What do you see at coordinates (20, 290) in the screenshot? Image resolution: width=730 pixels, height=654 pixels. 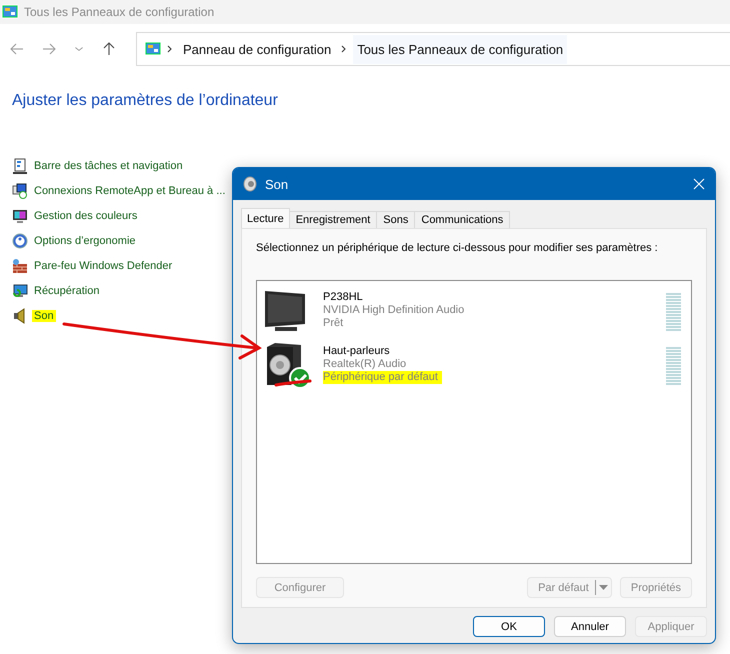 I see `recovery-icon` at bounding box center [20, 290].